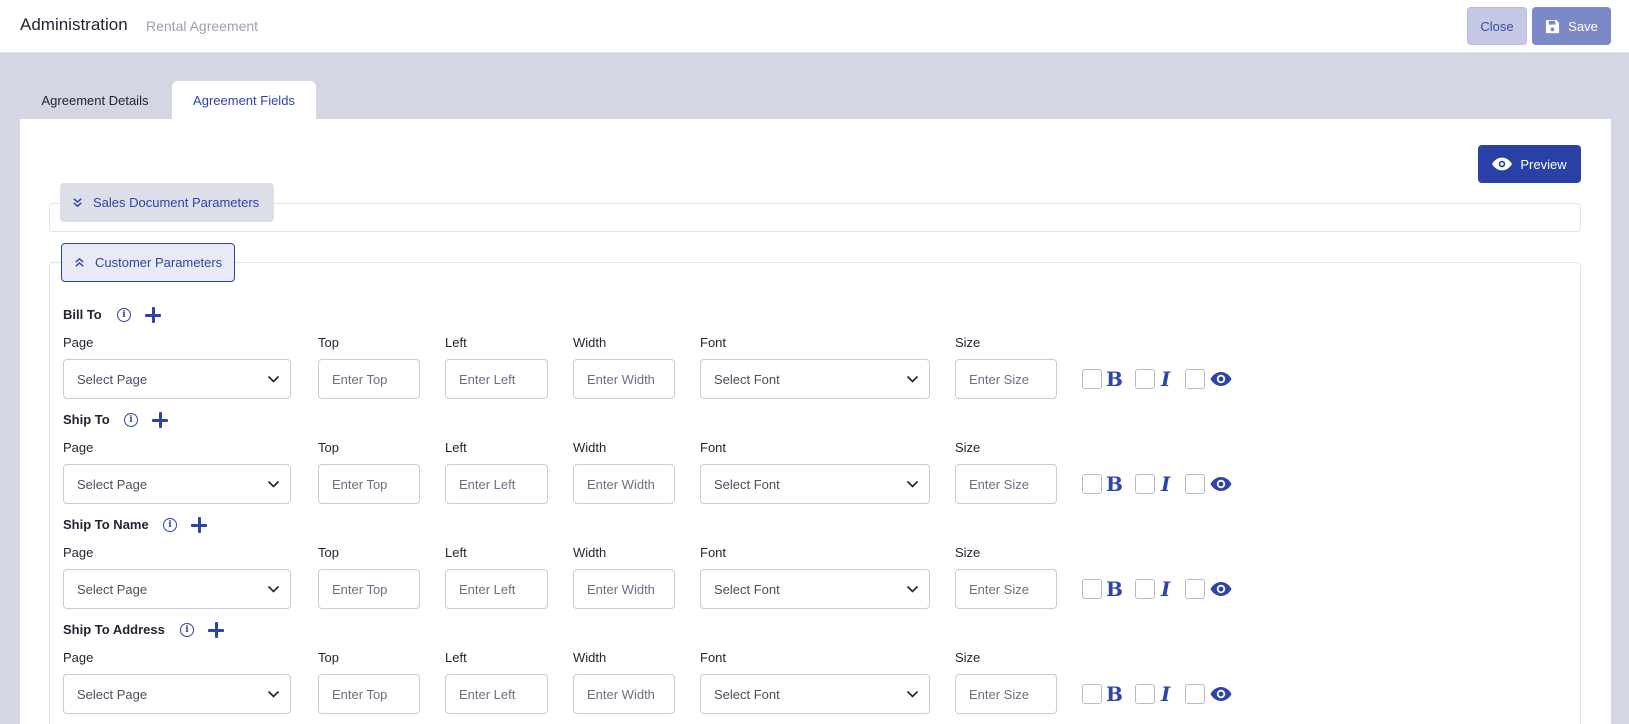 This screenshot has height=724, width=1629. I want to click on preview-button-label: Preview, so click(1543, 164).